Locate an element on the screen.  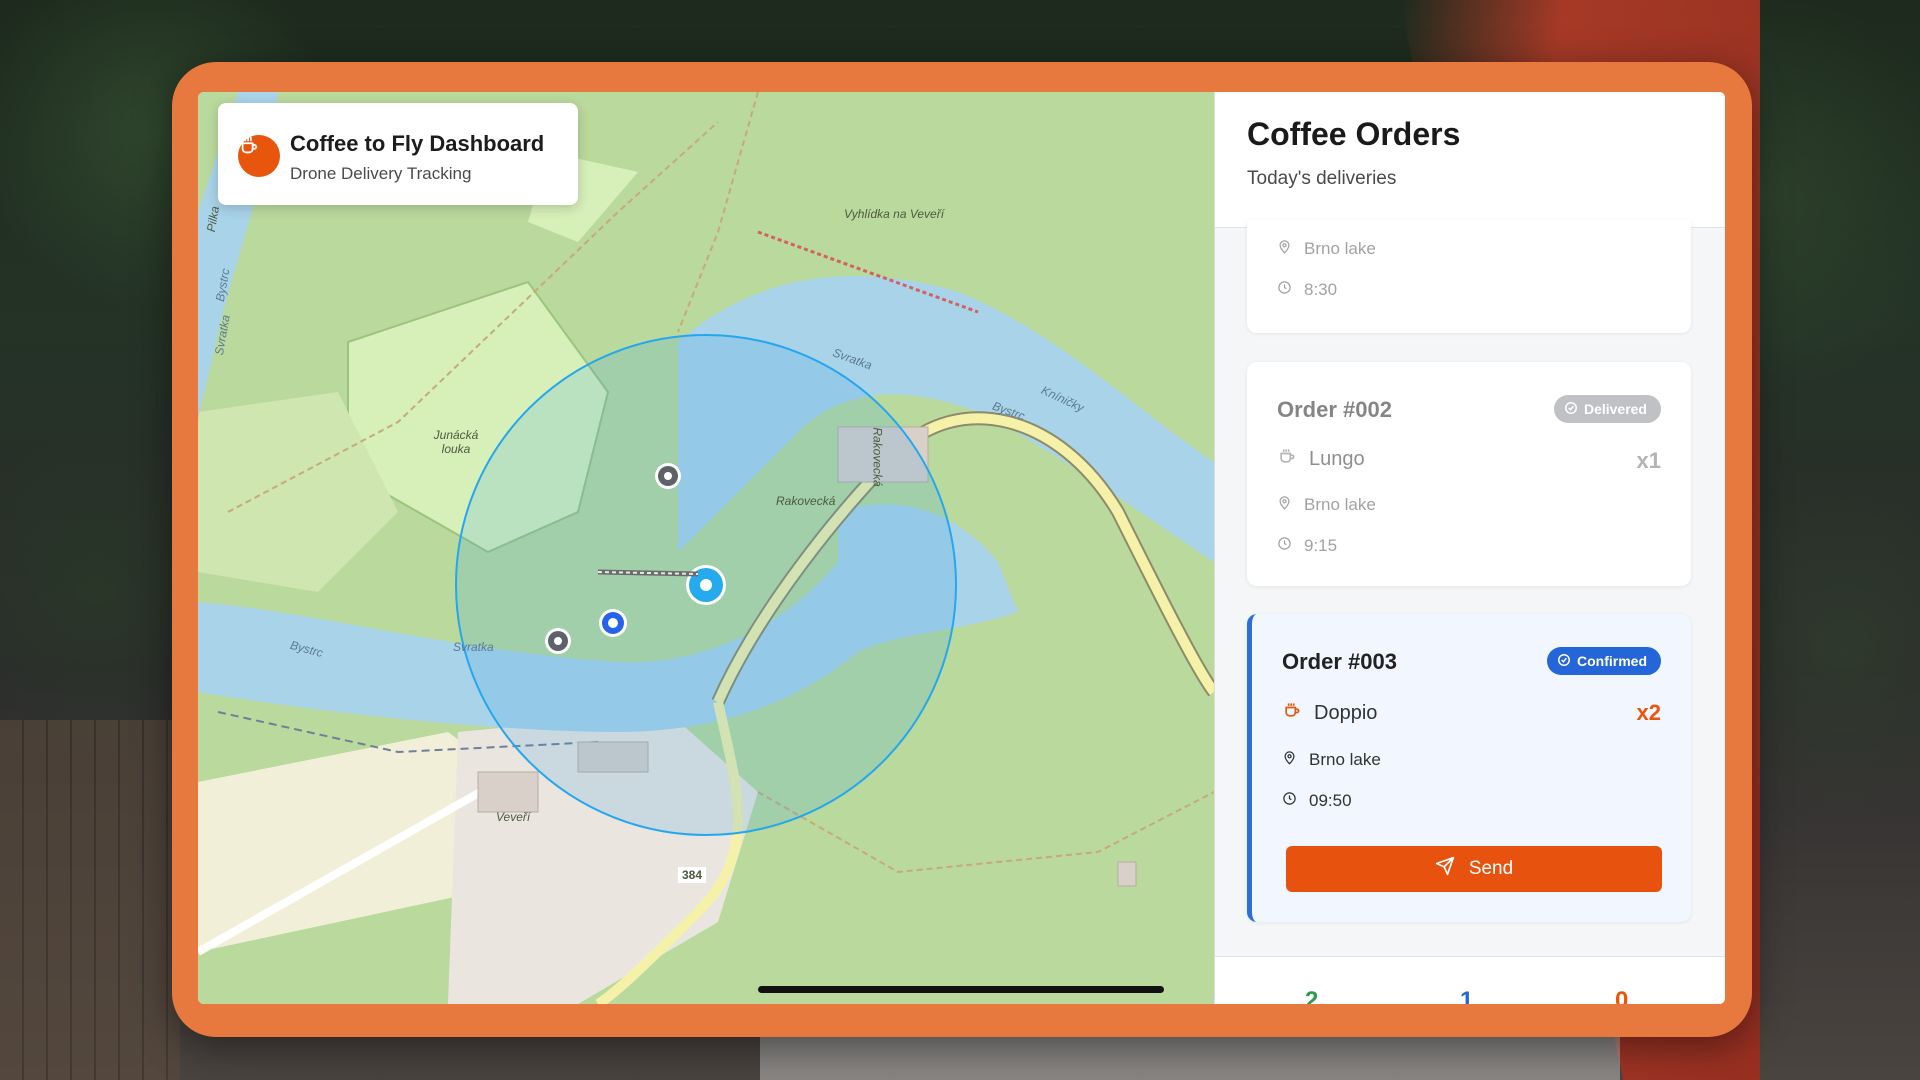
order-2-time: 9:15 is located at coordinates (1321, 545).